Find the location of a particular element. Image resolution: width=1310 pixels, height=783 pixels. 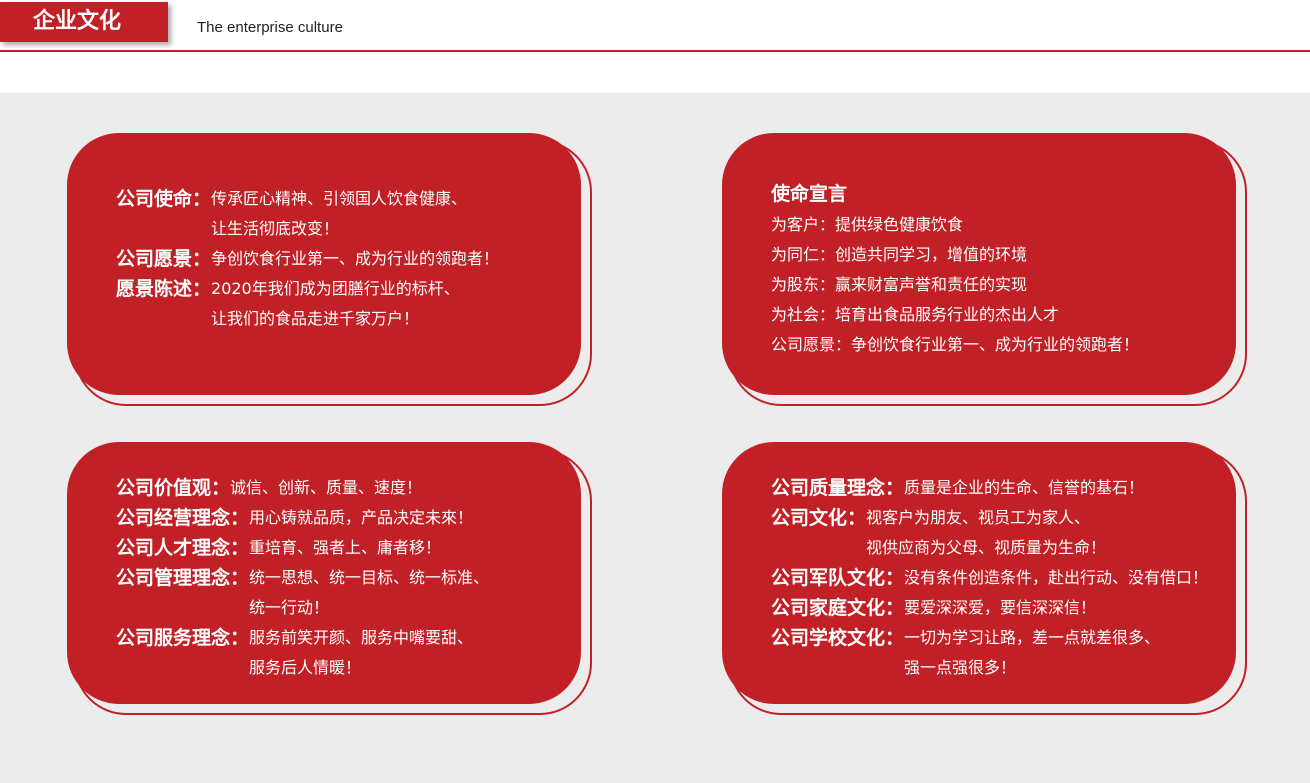

row-line: 服务前笑开颜、服务中嘴要甜、 is located at coordinates (361, 637).